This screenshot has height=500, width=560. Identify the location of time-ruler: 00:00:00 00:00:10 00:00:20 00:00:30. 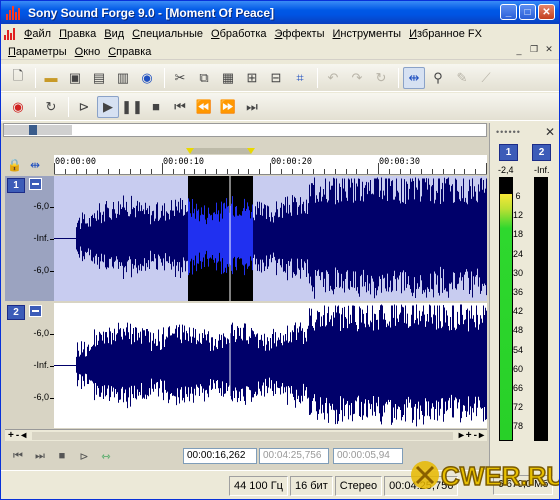
(270, 165).